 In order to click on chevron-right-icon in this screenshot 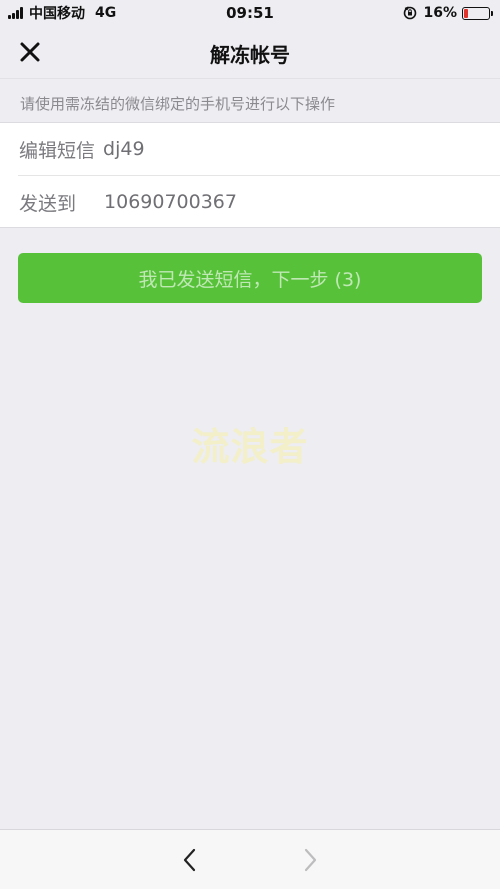, I will do `click(310, 860)`.